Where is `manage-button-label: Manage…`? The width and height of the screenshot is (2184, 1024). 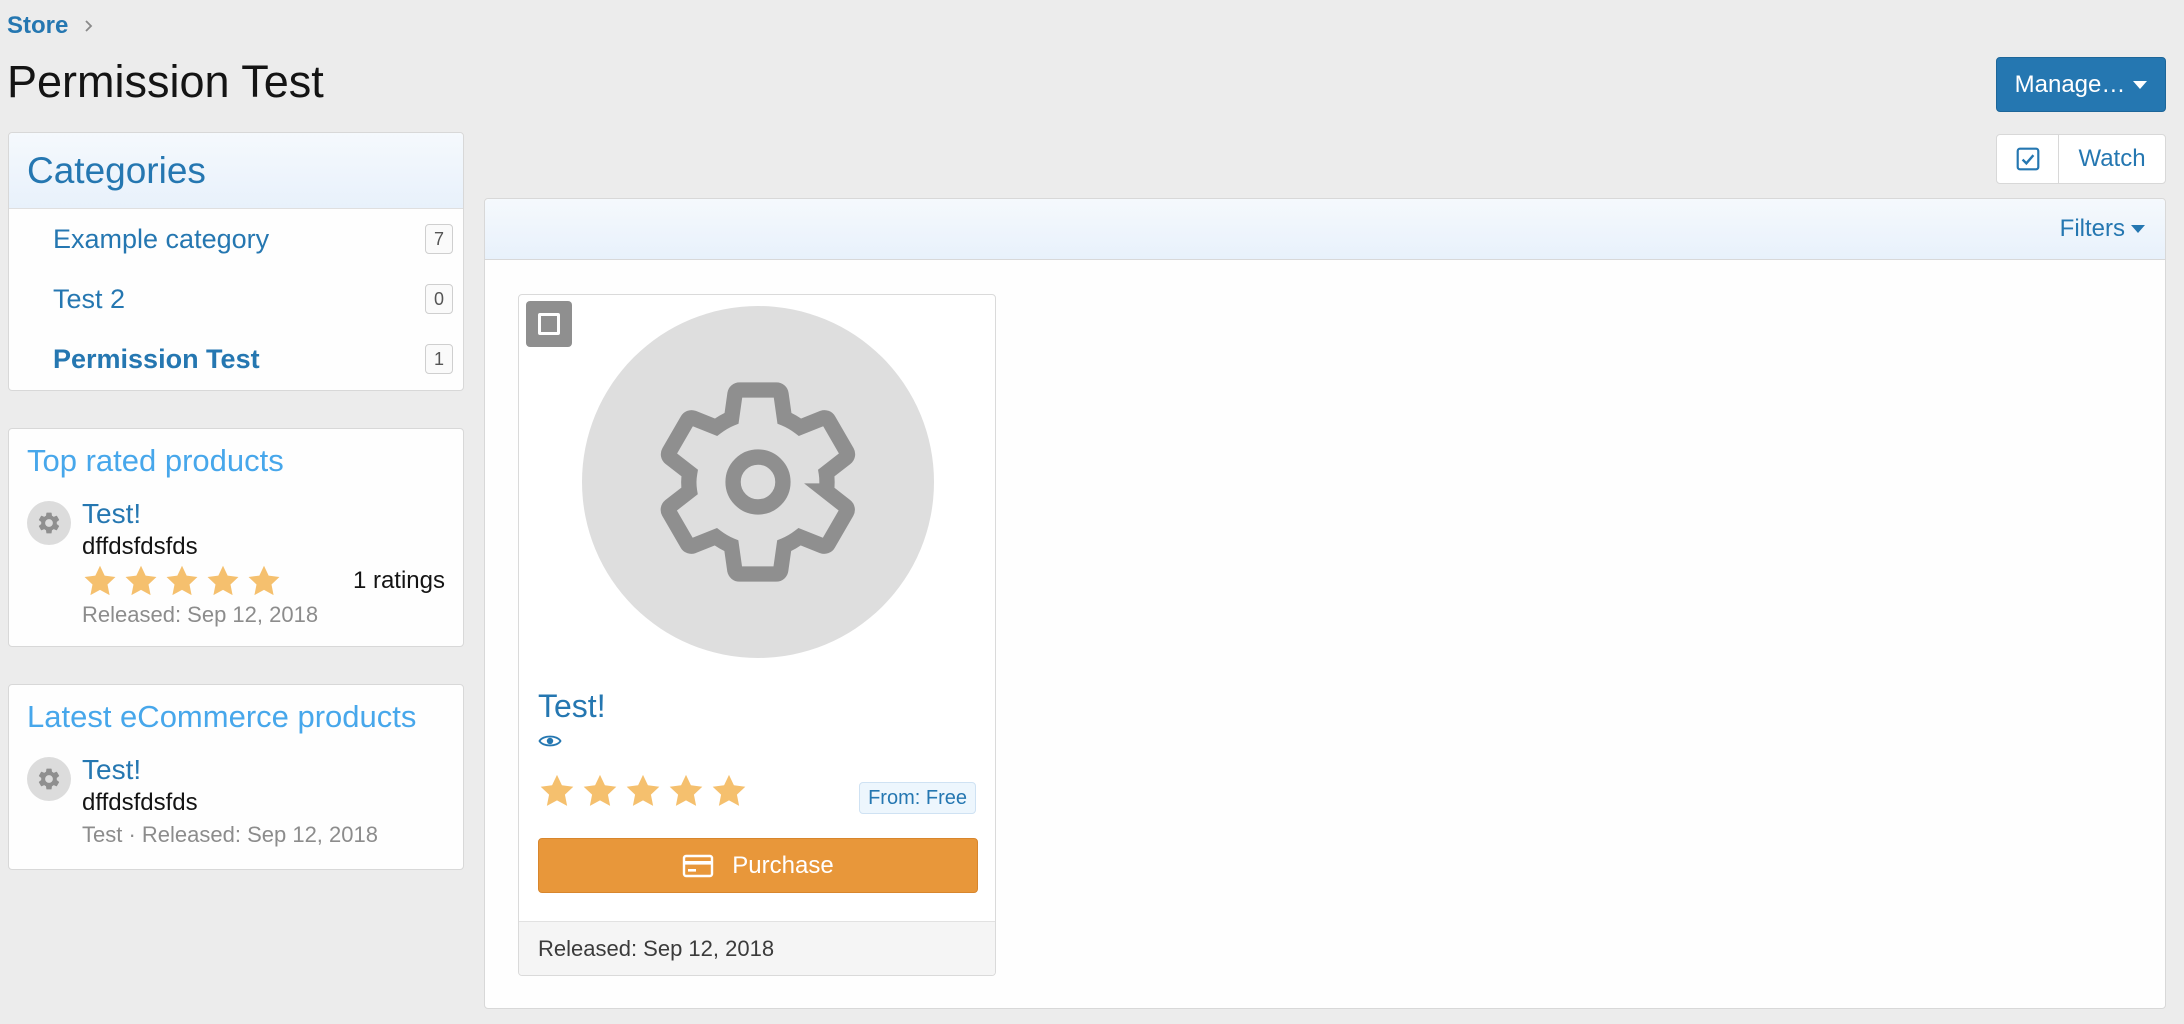 manage-button-label: Manage… is located at coordinates (2070, 84).